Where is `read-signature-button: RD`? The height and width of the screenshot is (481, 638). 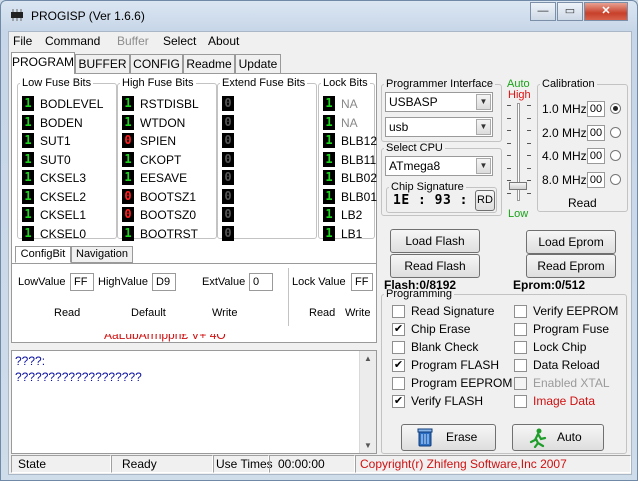
read-signature-button: RD is located at coordinates (485, 200).